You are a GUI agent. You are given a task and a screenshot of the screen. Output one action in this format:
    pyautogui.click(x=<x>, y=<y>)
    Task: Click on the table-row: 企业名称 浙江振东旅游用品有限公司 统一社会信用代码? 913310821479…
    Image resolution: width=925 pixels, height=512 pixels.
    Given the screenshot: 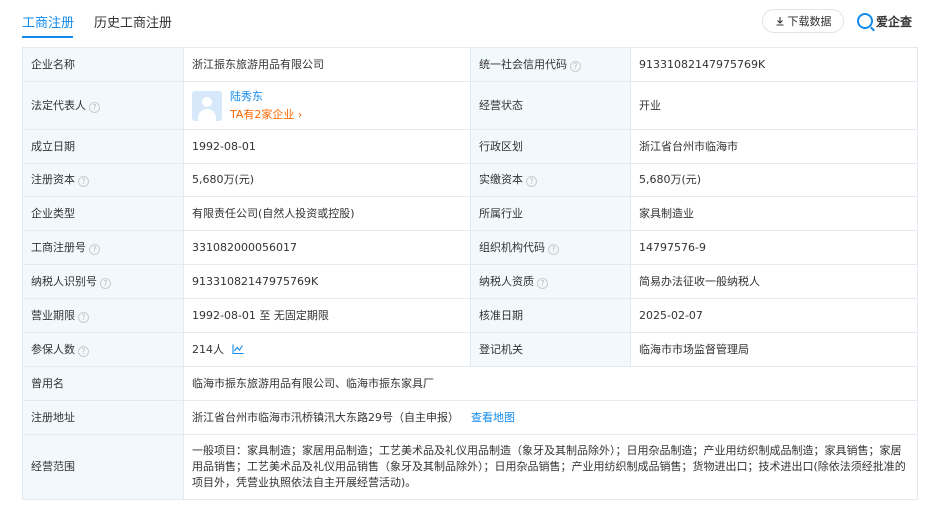 What is the action you would take?
    pyautogui.click(x=470, y=64)
    